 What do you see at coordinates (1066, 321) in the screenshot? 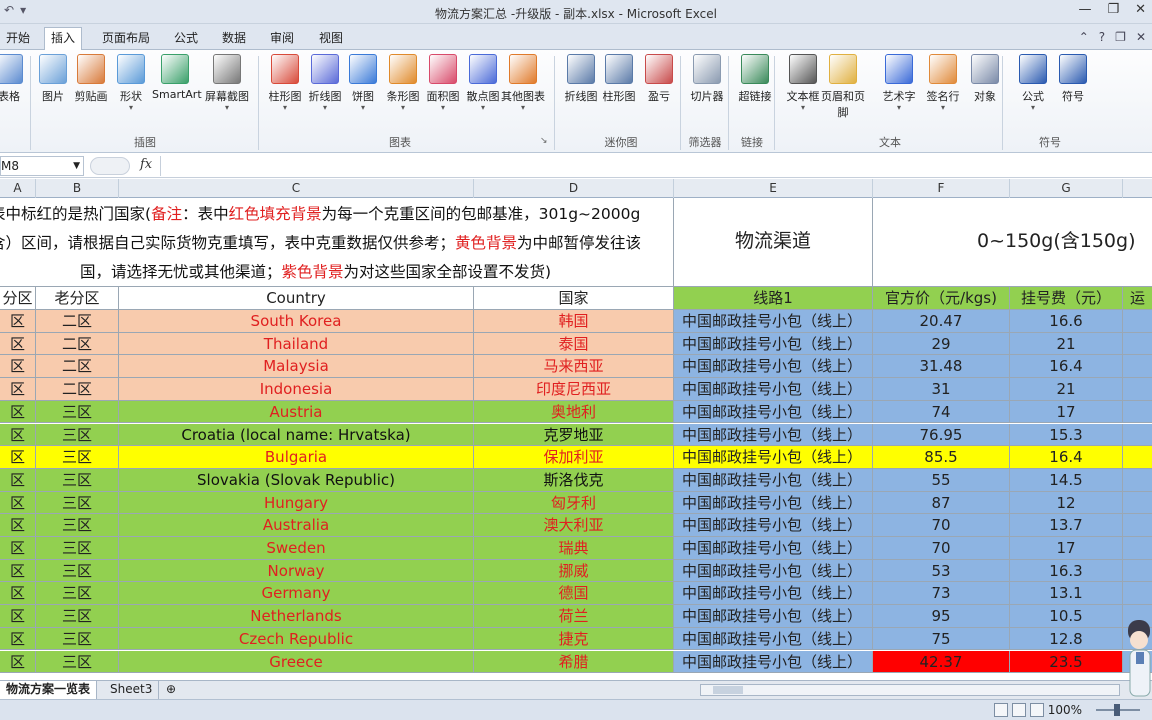
I see `cell-registration-fee: 16.6` at bounding box center [1066, 321].